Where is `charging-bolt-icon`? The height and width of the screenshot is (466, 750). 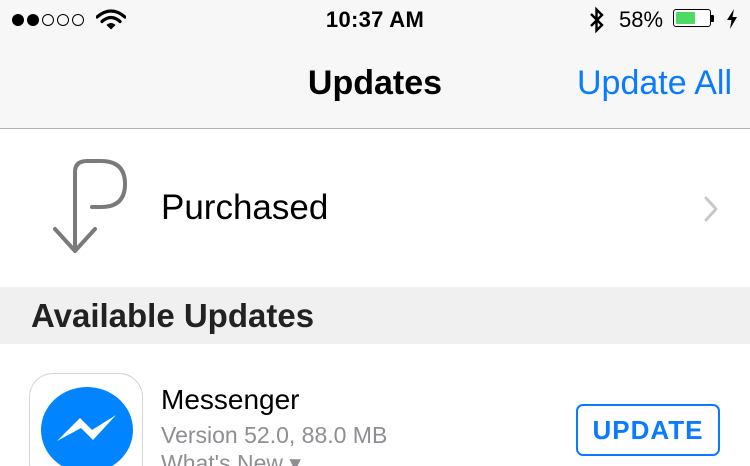
charging-bolt-icon is located at coordinates (732, 21).